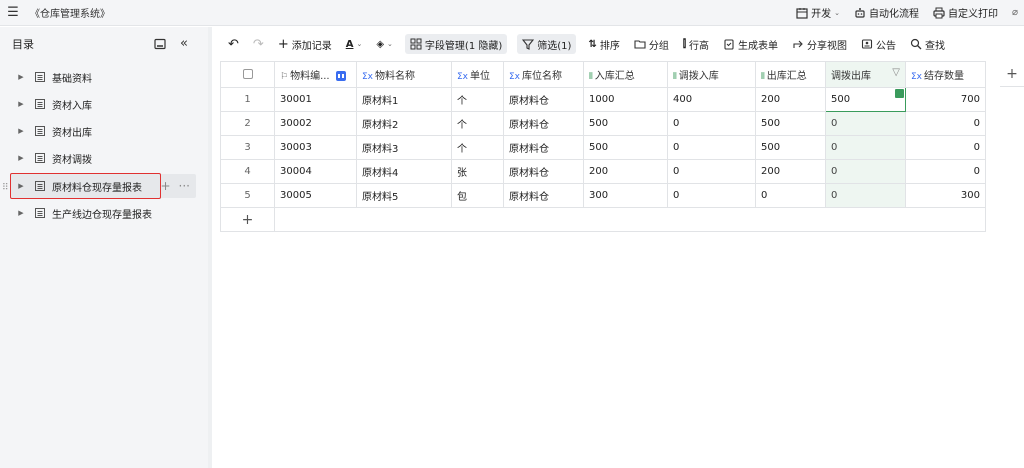 The image size is (1024, 468). Describe the element at coordinates (404, 74) in the screenshot. I see `column-header-name: Σx 物料名称` at that location.